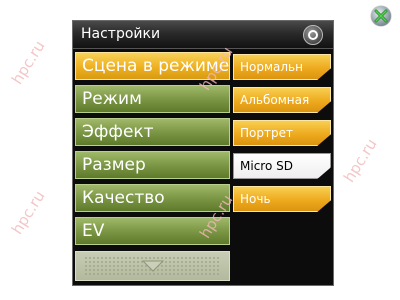 Image resolution: width=400 pixels, height=300 pixels. What do you see at coordinates (152, 99) in the screenshot?
I see `menu-option-mode: Режим` at bounding box center [152, 99].